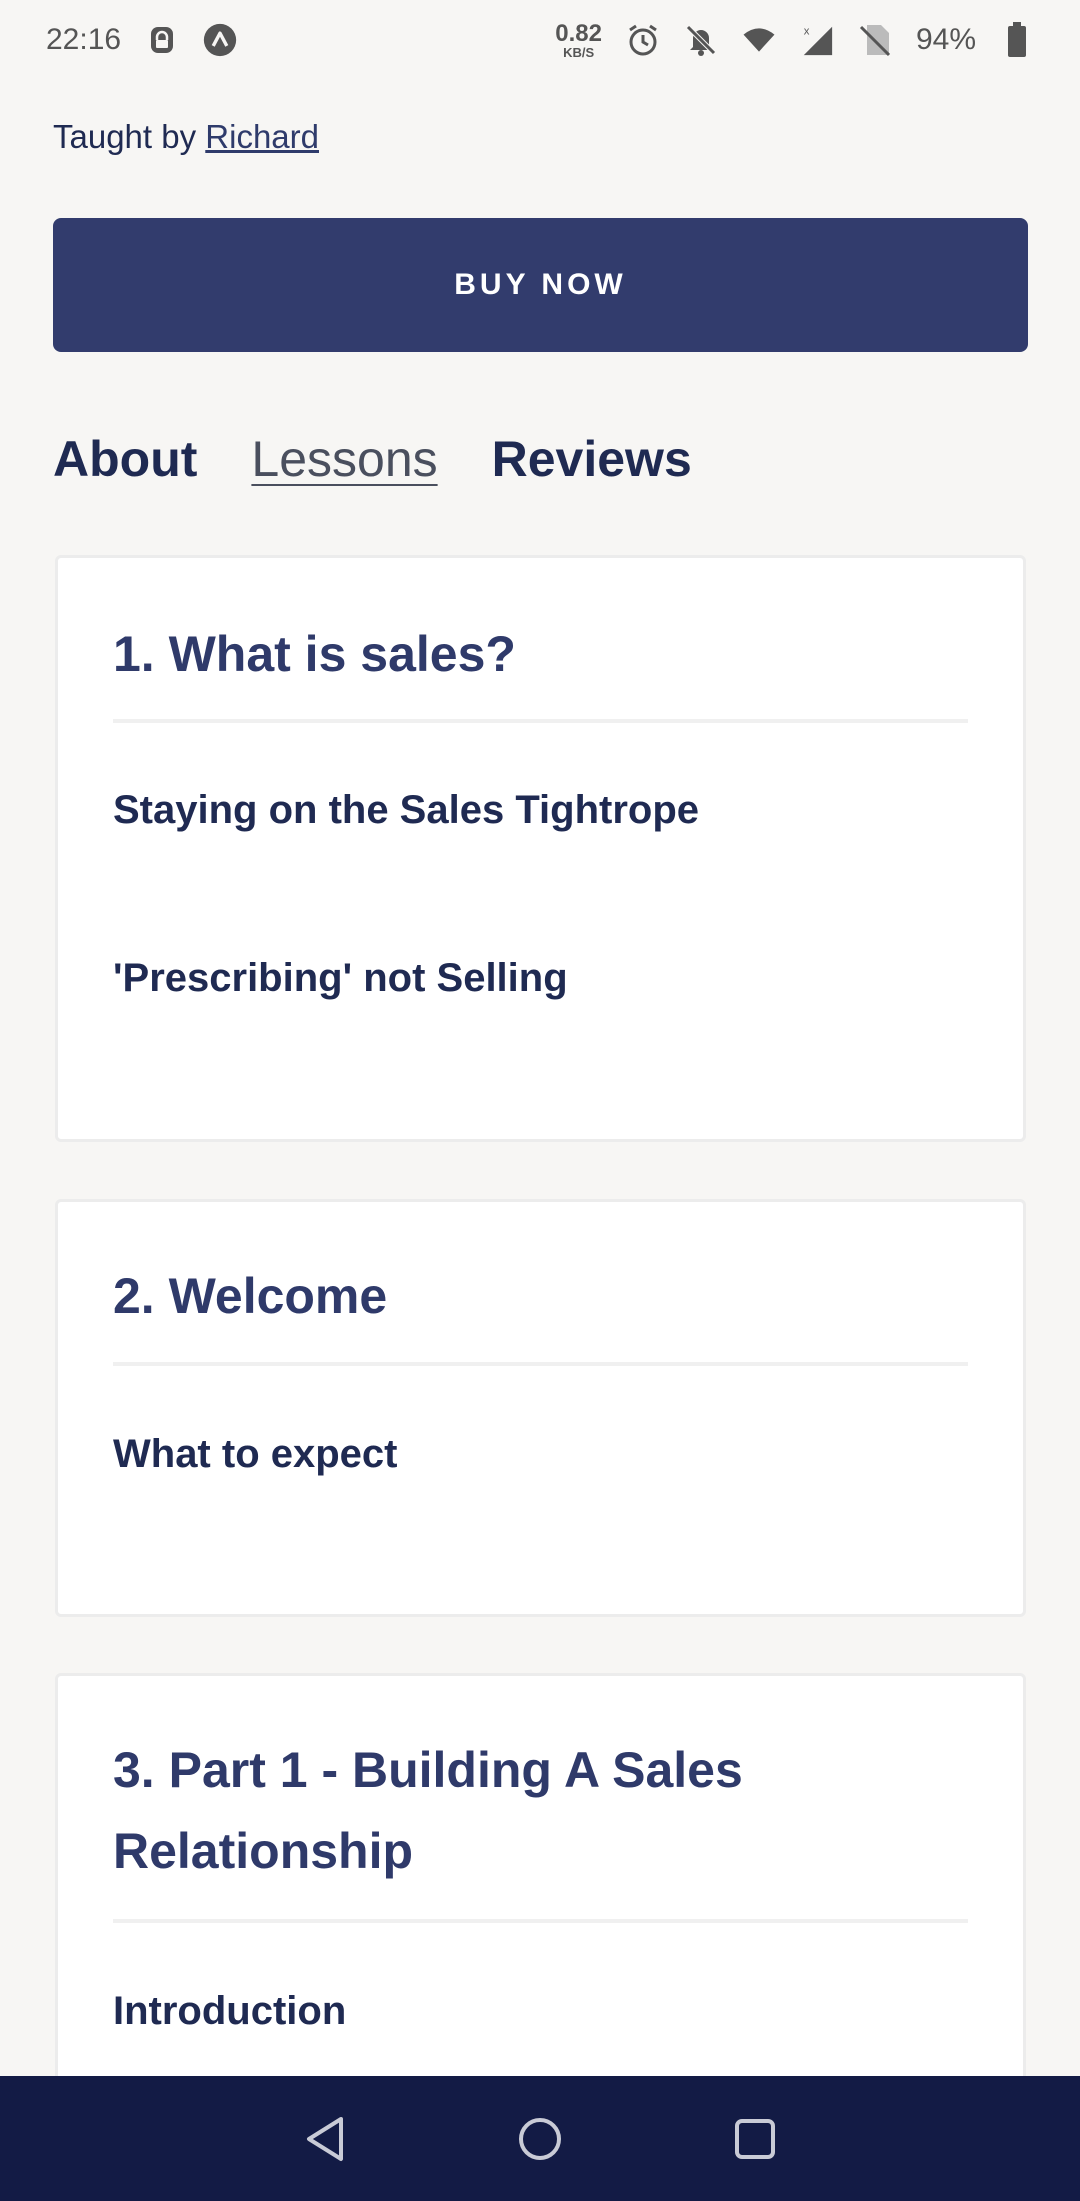  Describe the element at coordinates (406, 810) in the screenshot. I see `lesson-item: Staying on the Sales Tightrope` at that location.